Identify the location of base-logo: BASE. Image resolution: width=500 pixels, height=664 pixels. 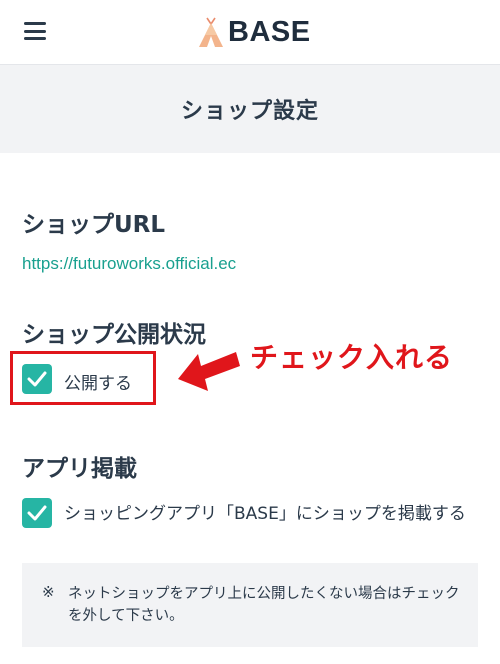
(254, 32).